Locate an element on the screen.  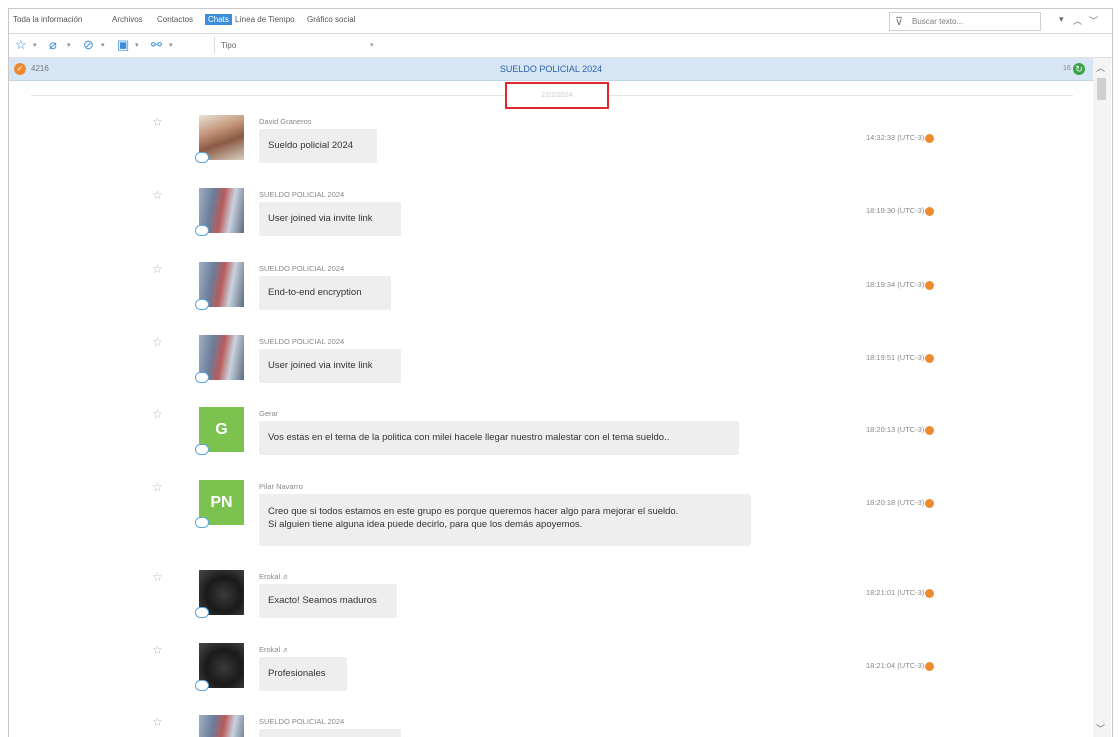
message-time: 18:19:34 (UTC-3) is located at coordinates (900, 285).